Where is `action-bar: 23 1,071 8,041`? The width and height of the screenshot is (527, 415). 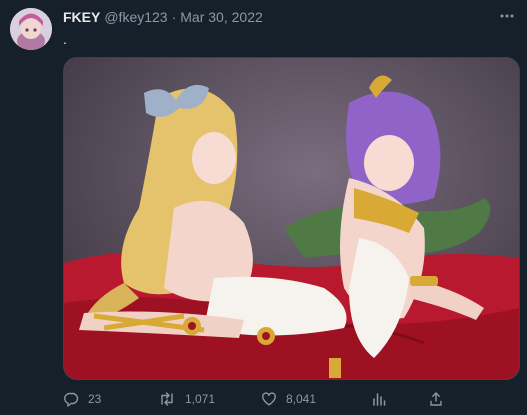
action-bar: 23 1,071 8,041 is located at coordinates (290, 399).